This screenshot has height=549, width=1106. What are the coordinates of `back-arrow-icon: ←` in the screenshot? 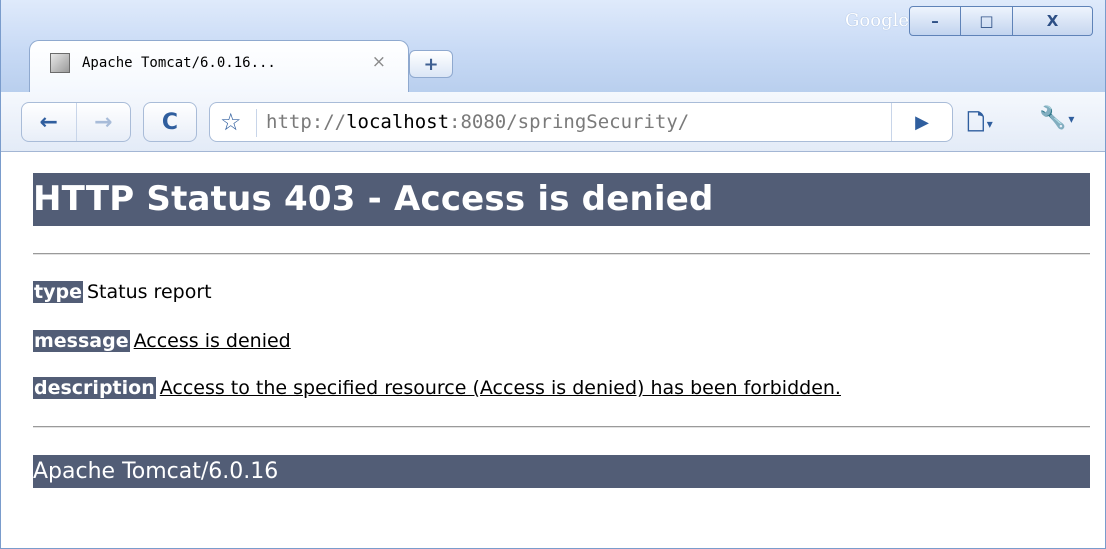 It's located at (48, 122).